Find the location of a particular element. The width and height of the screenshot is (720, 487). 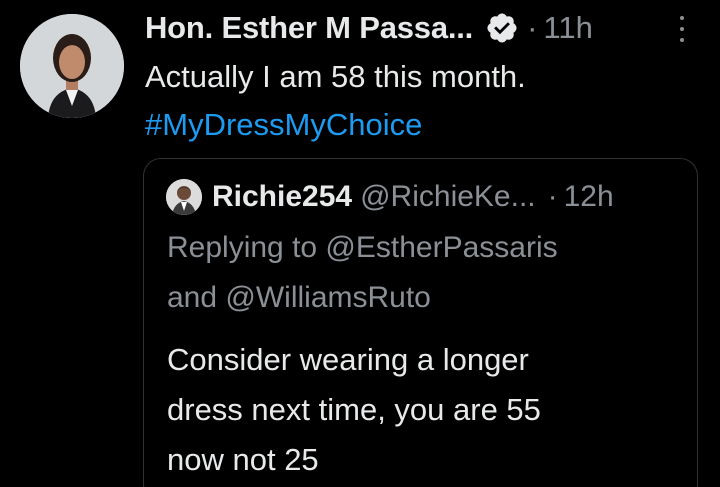

quoted-text-line: Consider wearing a longer is located at coordinates (348, 359).